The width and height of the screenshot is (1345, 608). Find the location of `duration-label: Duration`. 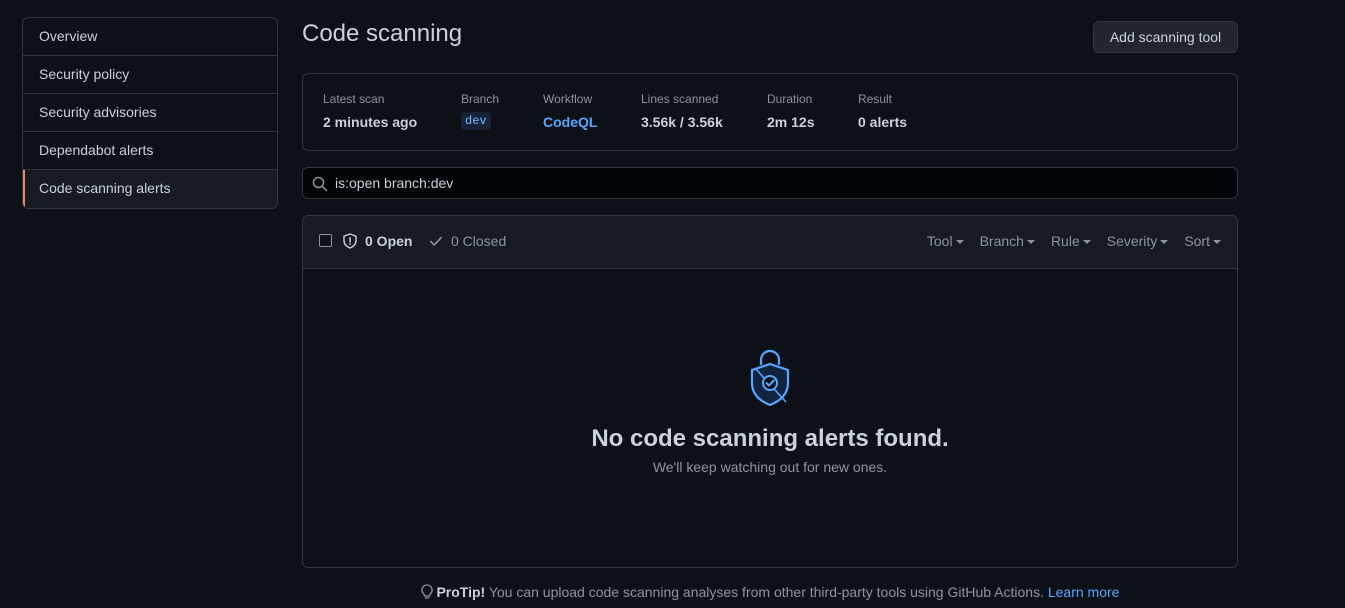

duration-label: Duration is located at coordinates (790, 99).